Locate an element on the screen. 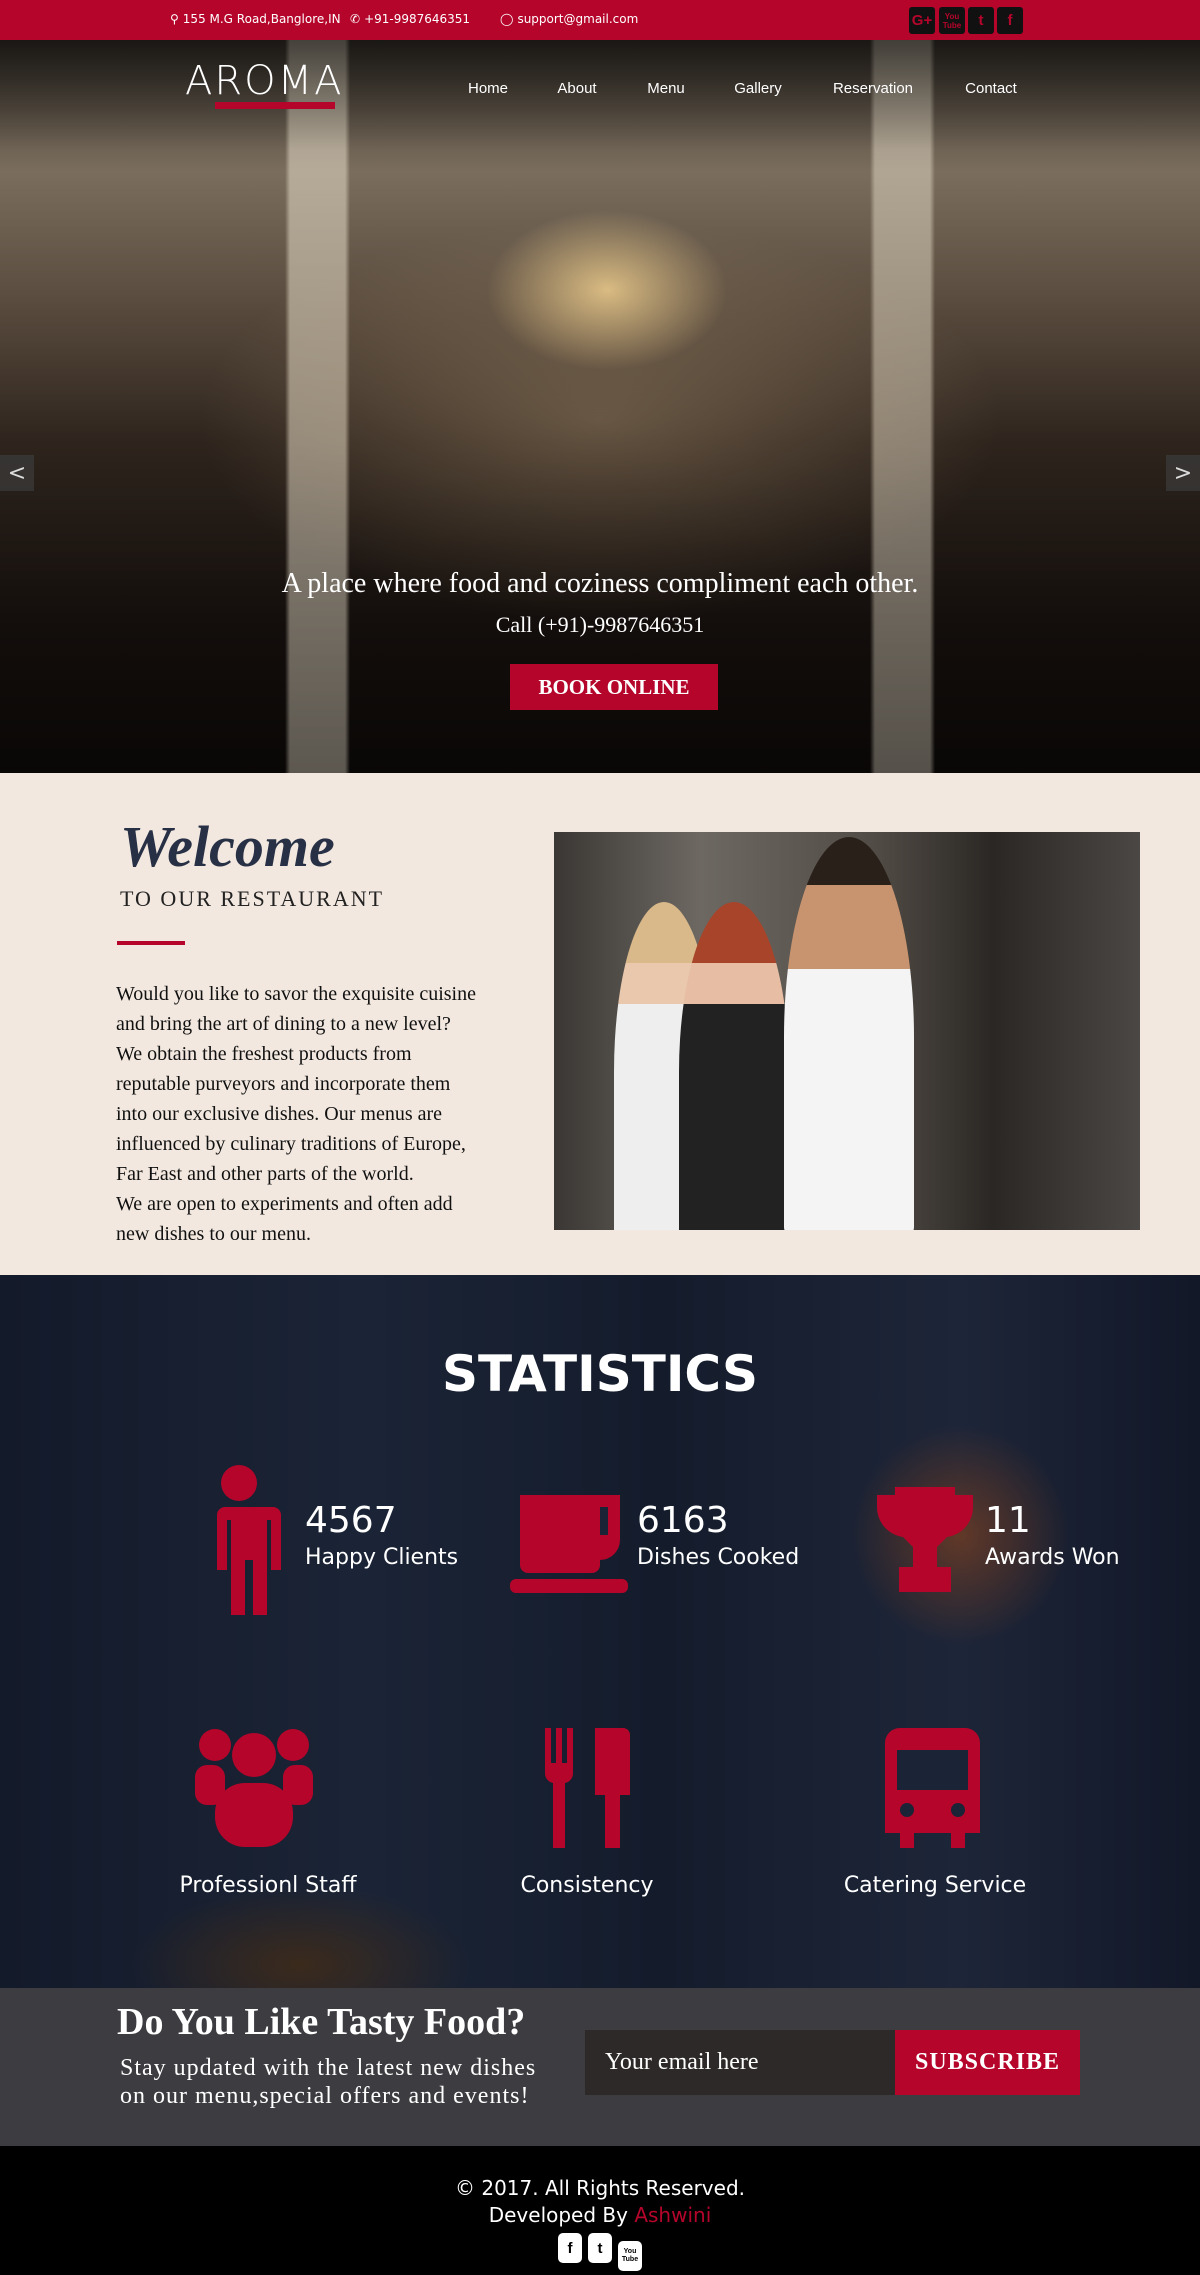 This screenshot has width=1200, height=2275. subscribe-line: Stay updated with the latest new dishes is located at coordinates (328, 2068).